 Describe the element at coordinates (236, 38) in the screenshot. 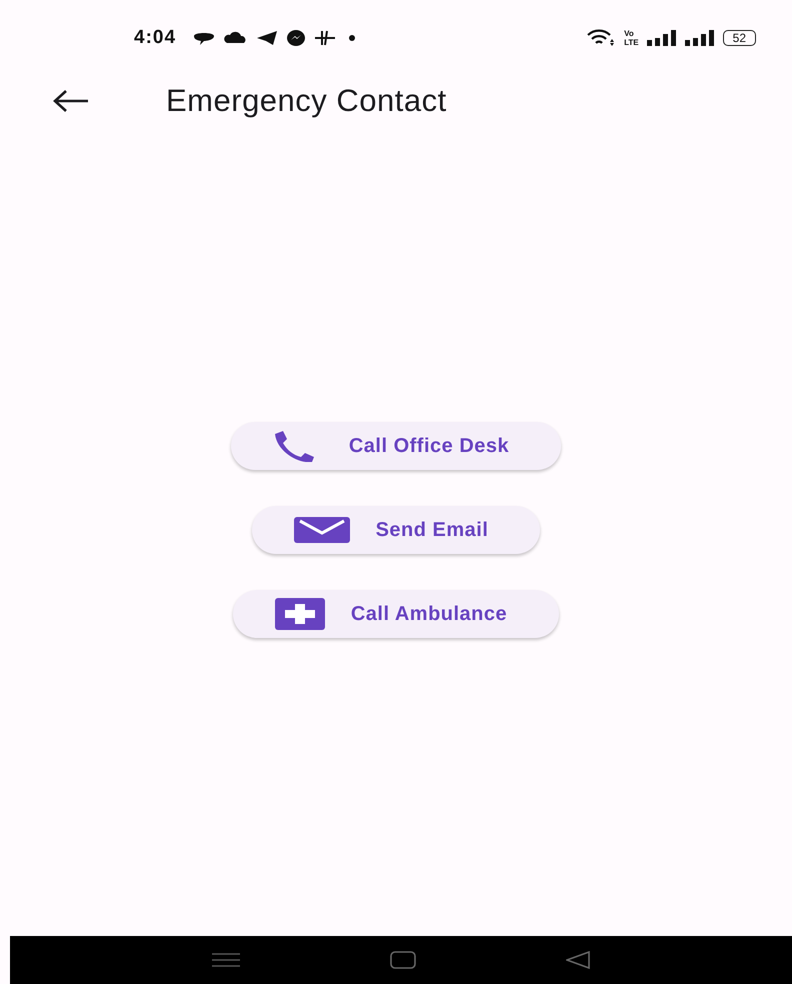

I see `cloud-icon` at that location.